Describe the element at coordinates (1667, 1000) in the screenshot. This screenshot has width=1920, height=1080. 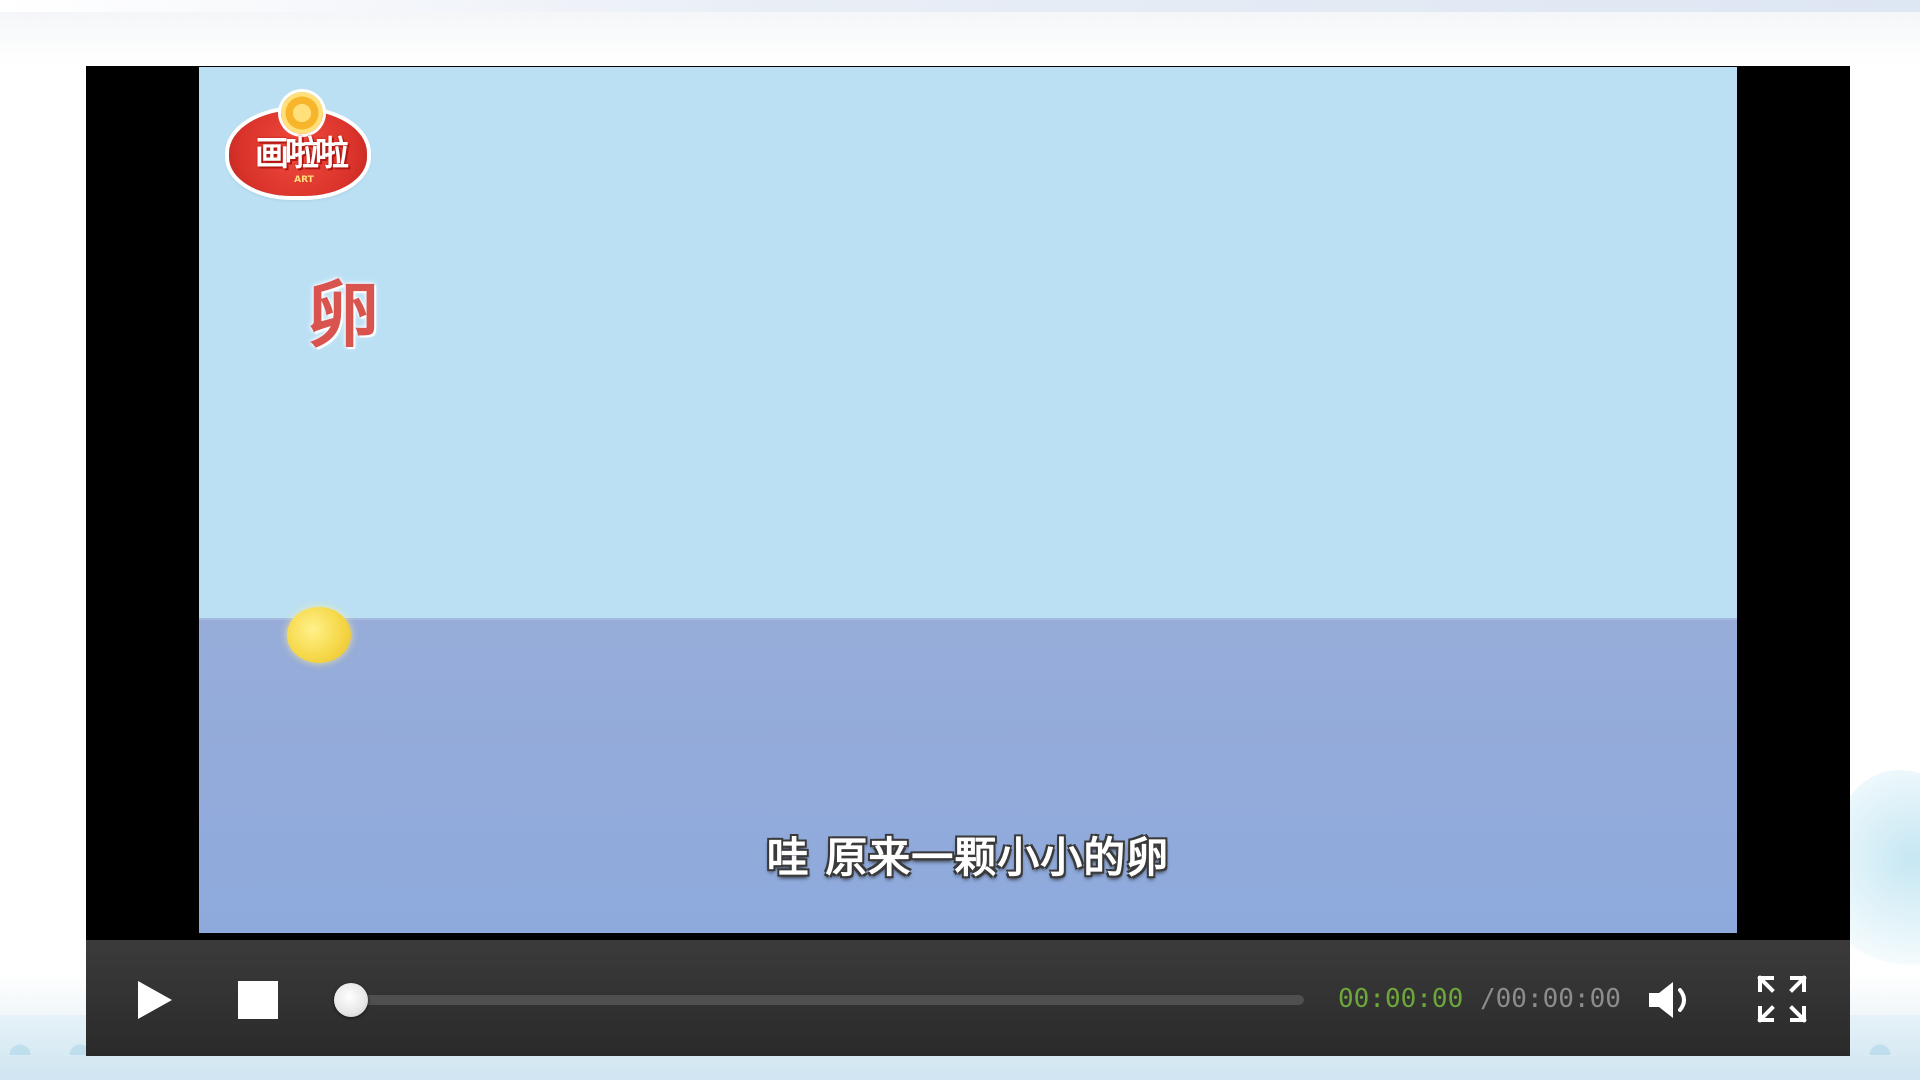
I see `volume-icon` at that location.